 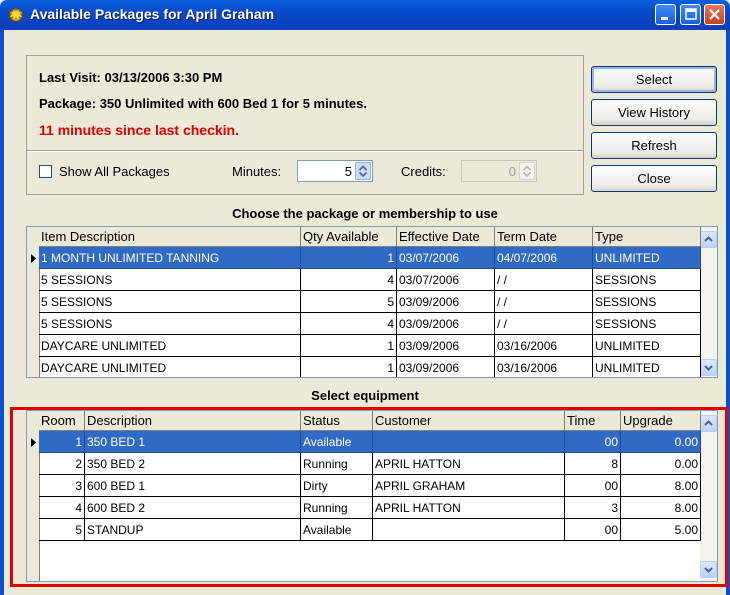 I want to click on window-frame-left, so click(x=2, y=312).